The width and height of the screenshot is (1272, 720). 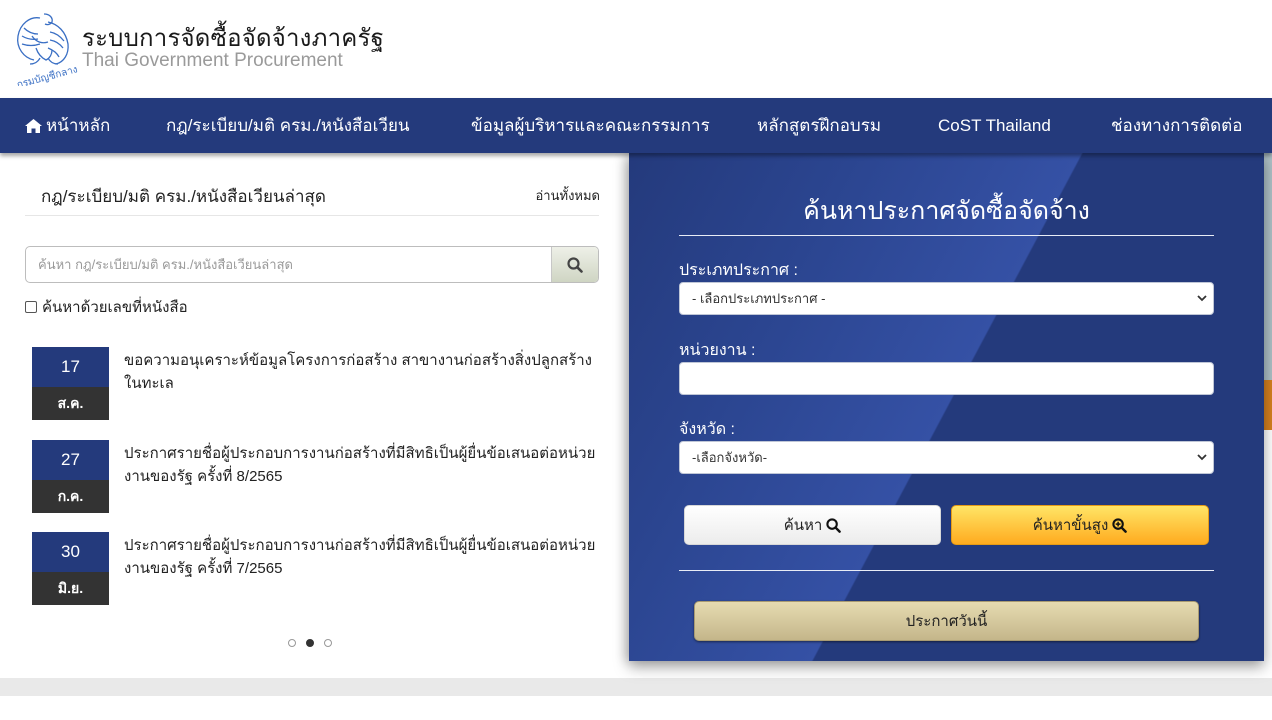 What do you see at coordinates (738, 270) in the screenshot?
I see `announcement-type-label: ประเภทประกาศ :` at bounding box center [738, 270].